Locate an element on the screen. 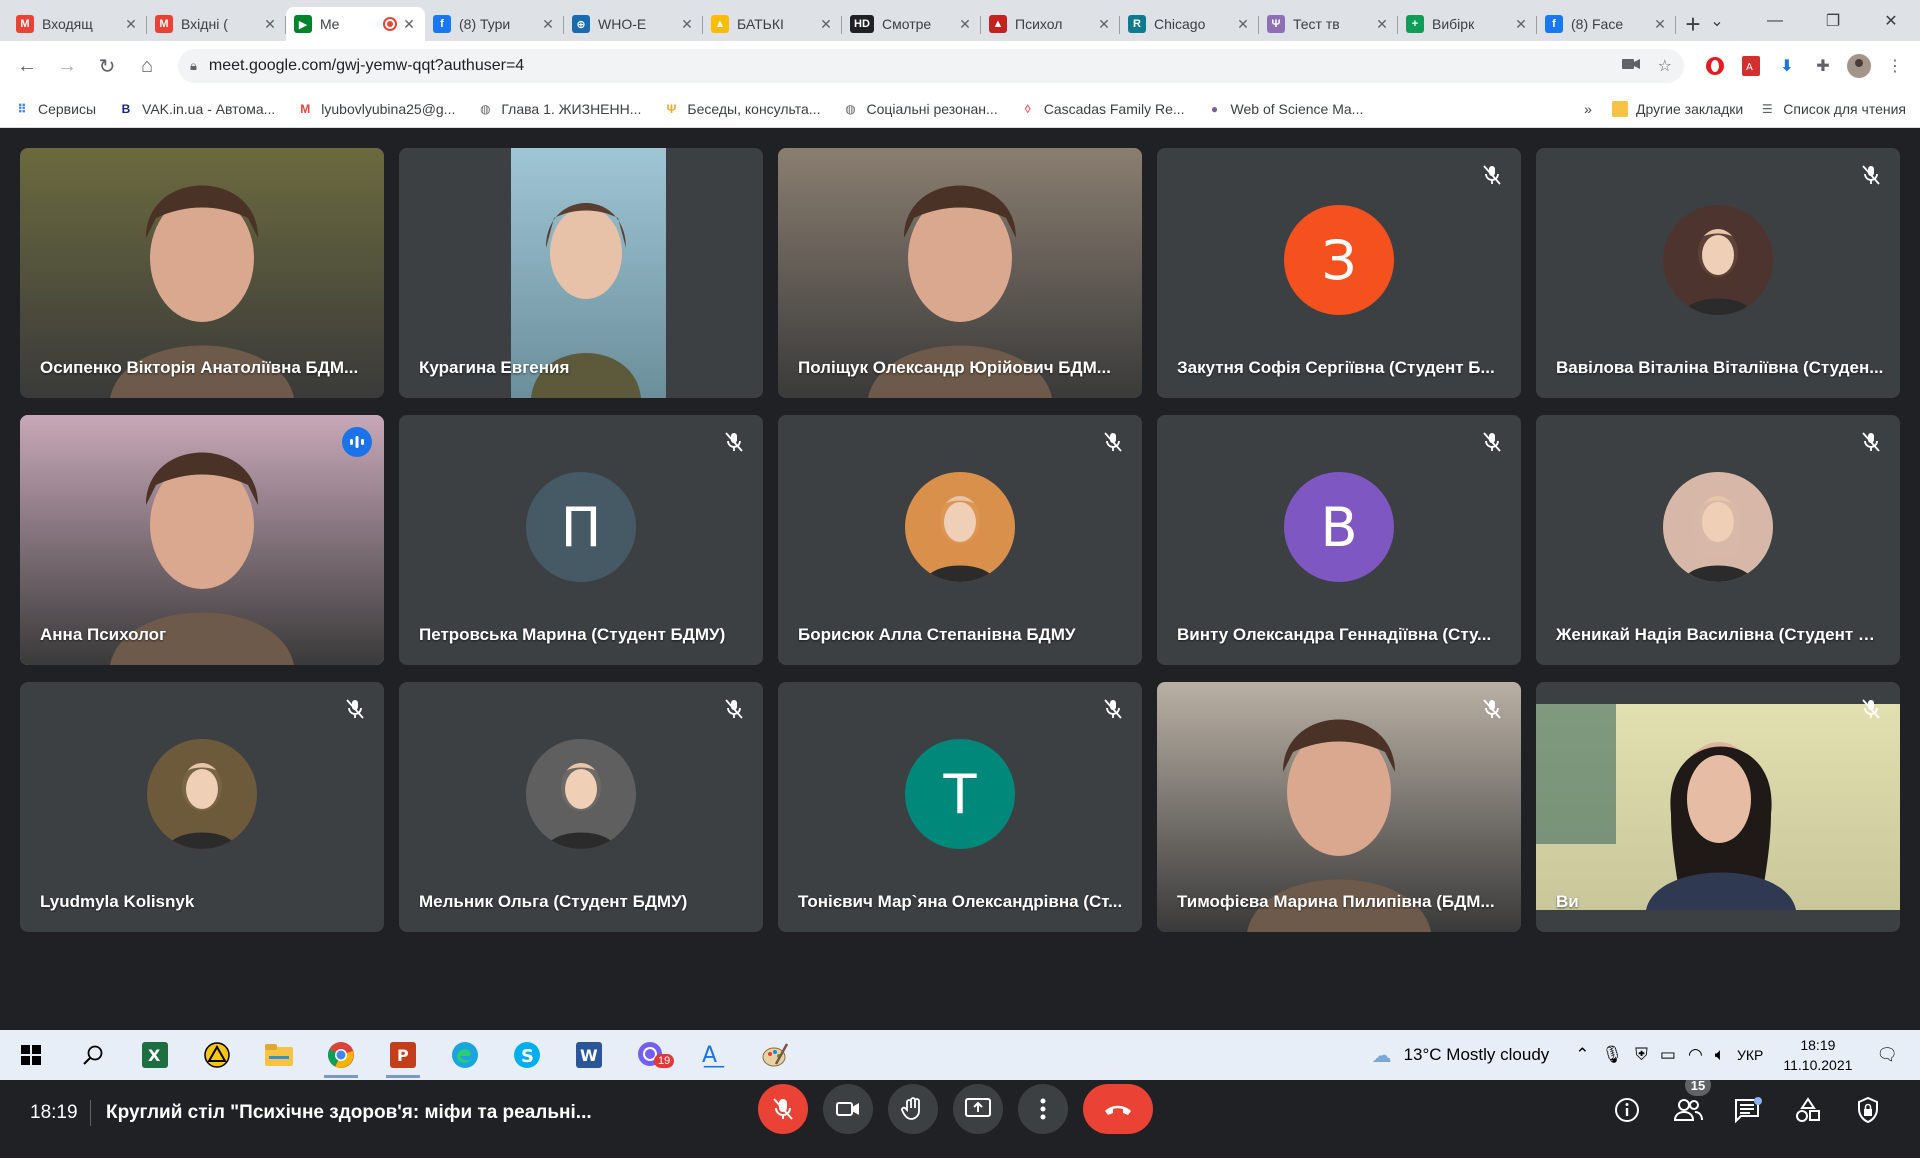 Image resolution: width=1920 pixels, height=1158 pixels. taskbar-powerpoint: P is located at coordinates (403, 1055).